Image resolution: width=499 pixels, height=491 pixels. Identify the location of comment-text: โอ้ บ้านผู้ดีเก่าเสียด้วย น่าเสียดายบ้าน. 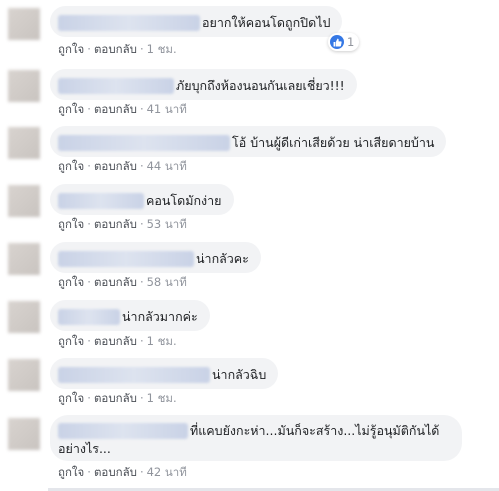
(333, 142).